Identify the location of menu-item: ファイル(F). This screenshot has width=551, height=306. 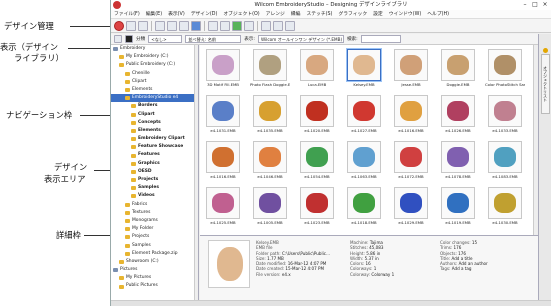
(127, 14).